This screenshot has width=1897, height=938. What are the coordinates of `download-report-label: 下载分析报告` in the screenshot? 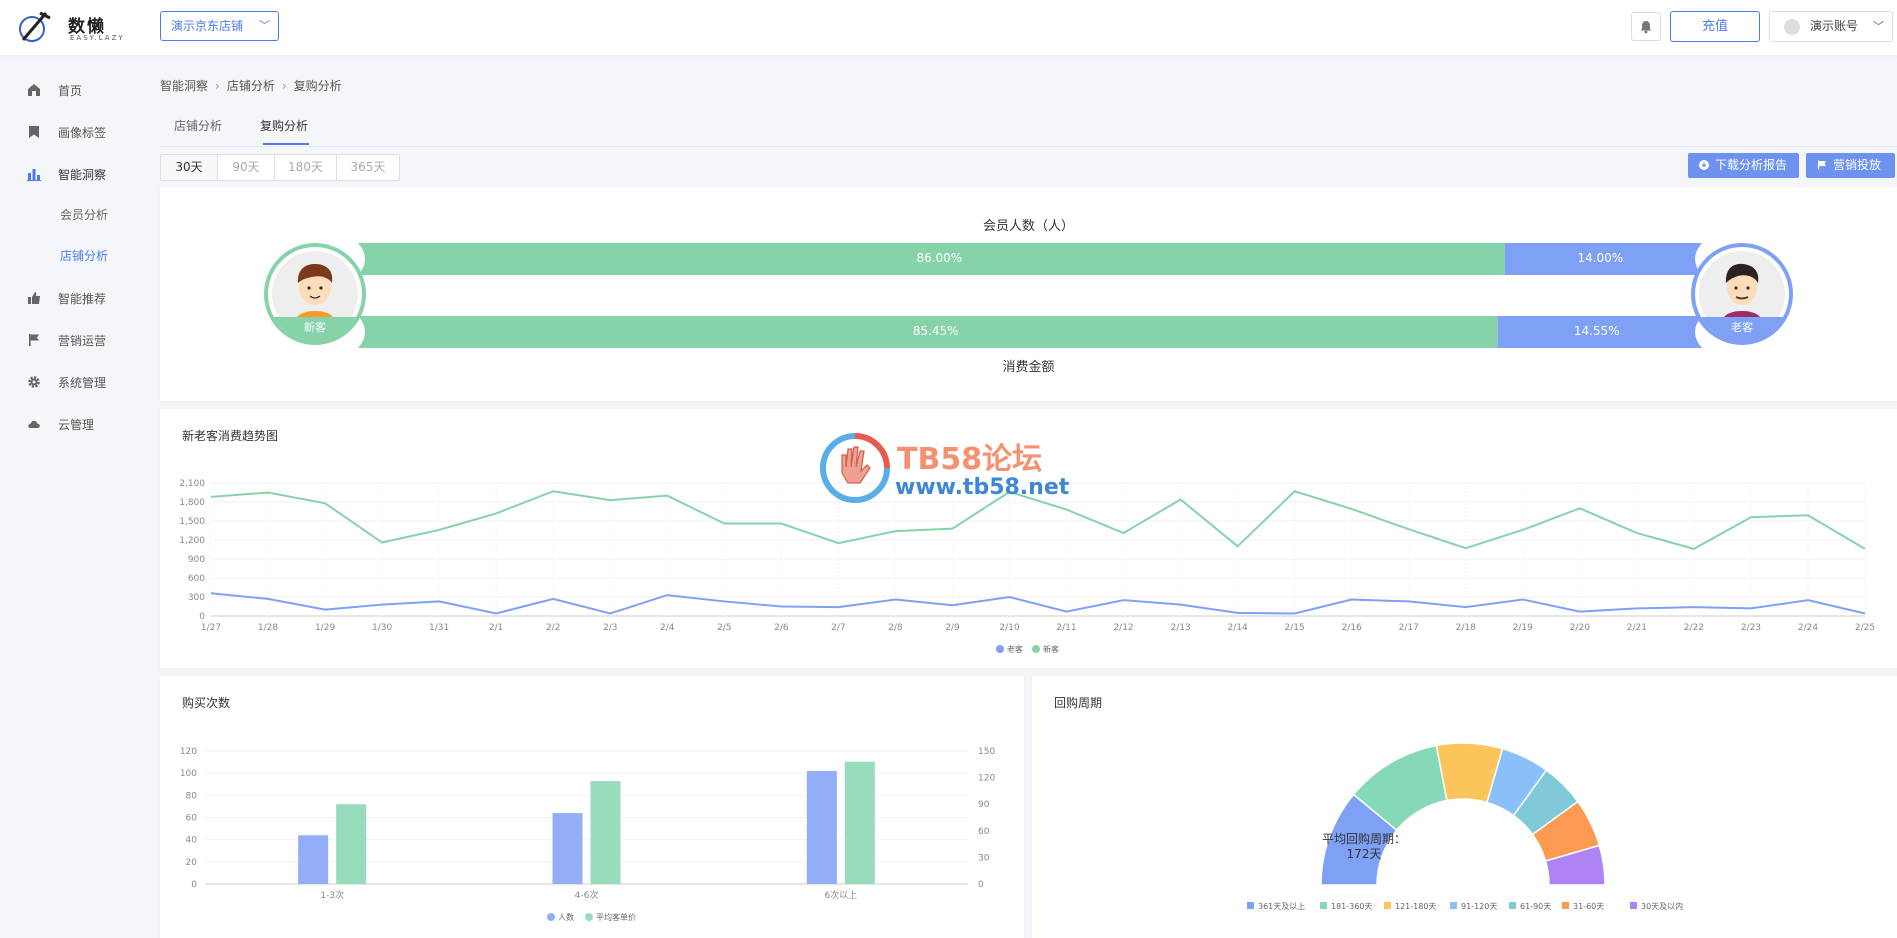 It's located at (1751, 165).